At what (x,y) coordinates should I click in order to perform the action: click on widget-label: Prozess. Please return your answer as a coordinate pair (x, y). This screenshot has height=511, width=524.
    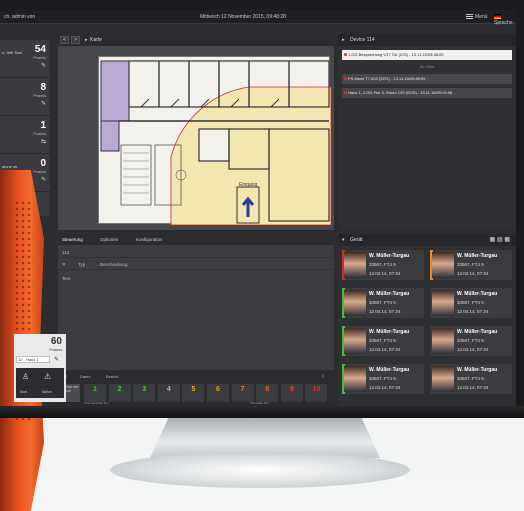
    Looking at the image, I should click on (55, 350).